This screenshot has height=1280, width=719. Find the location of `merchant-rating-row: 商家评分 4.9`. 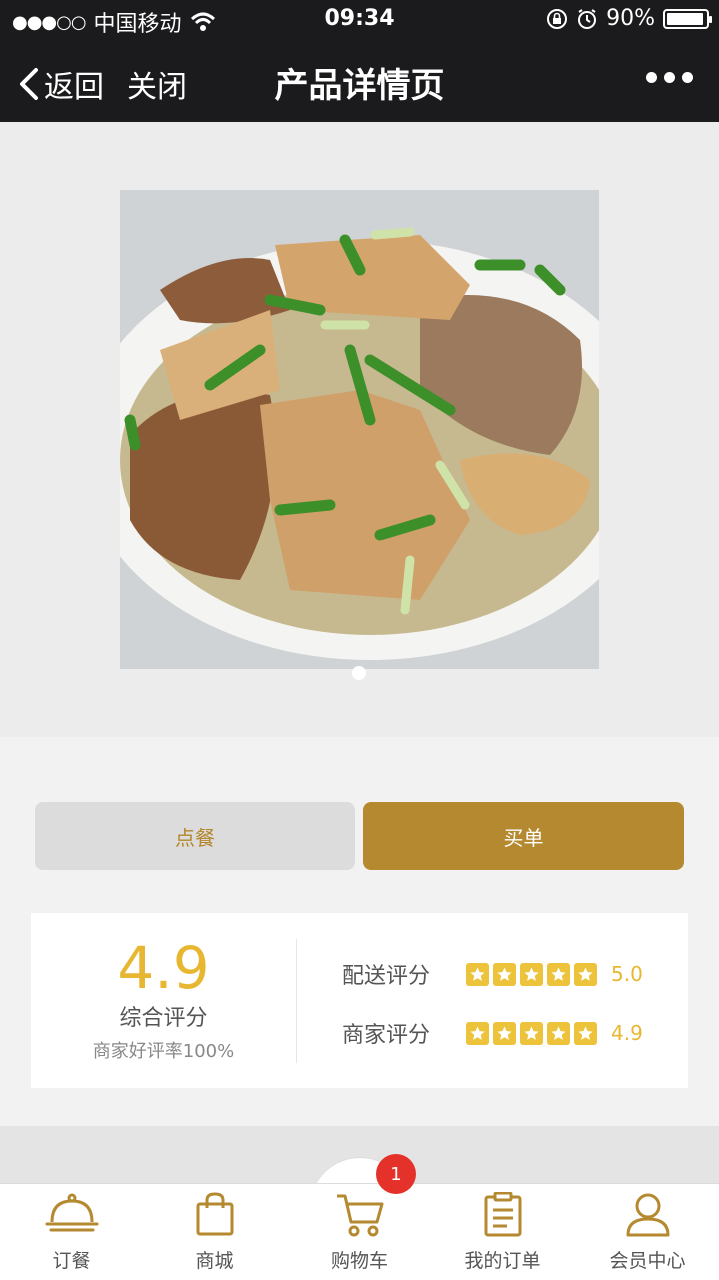

merchant-rating-row: 商家评分 4.9 is located at coordinates (492, 1033).